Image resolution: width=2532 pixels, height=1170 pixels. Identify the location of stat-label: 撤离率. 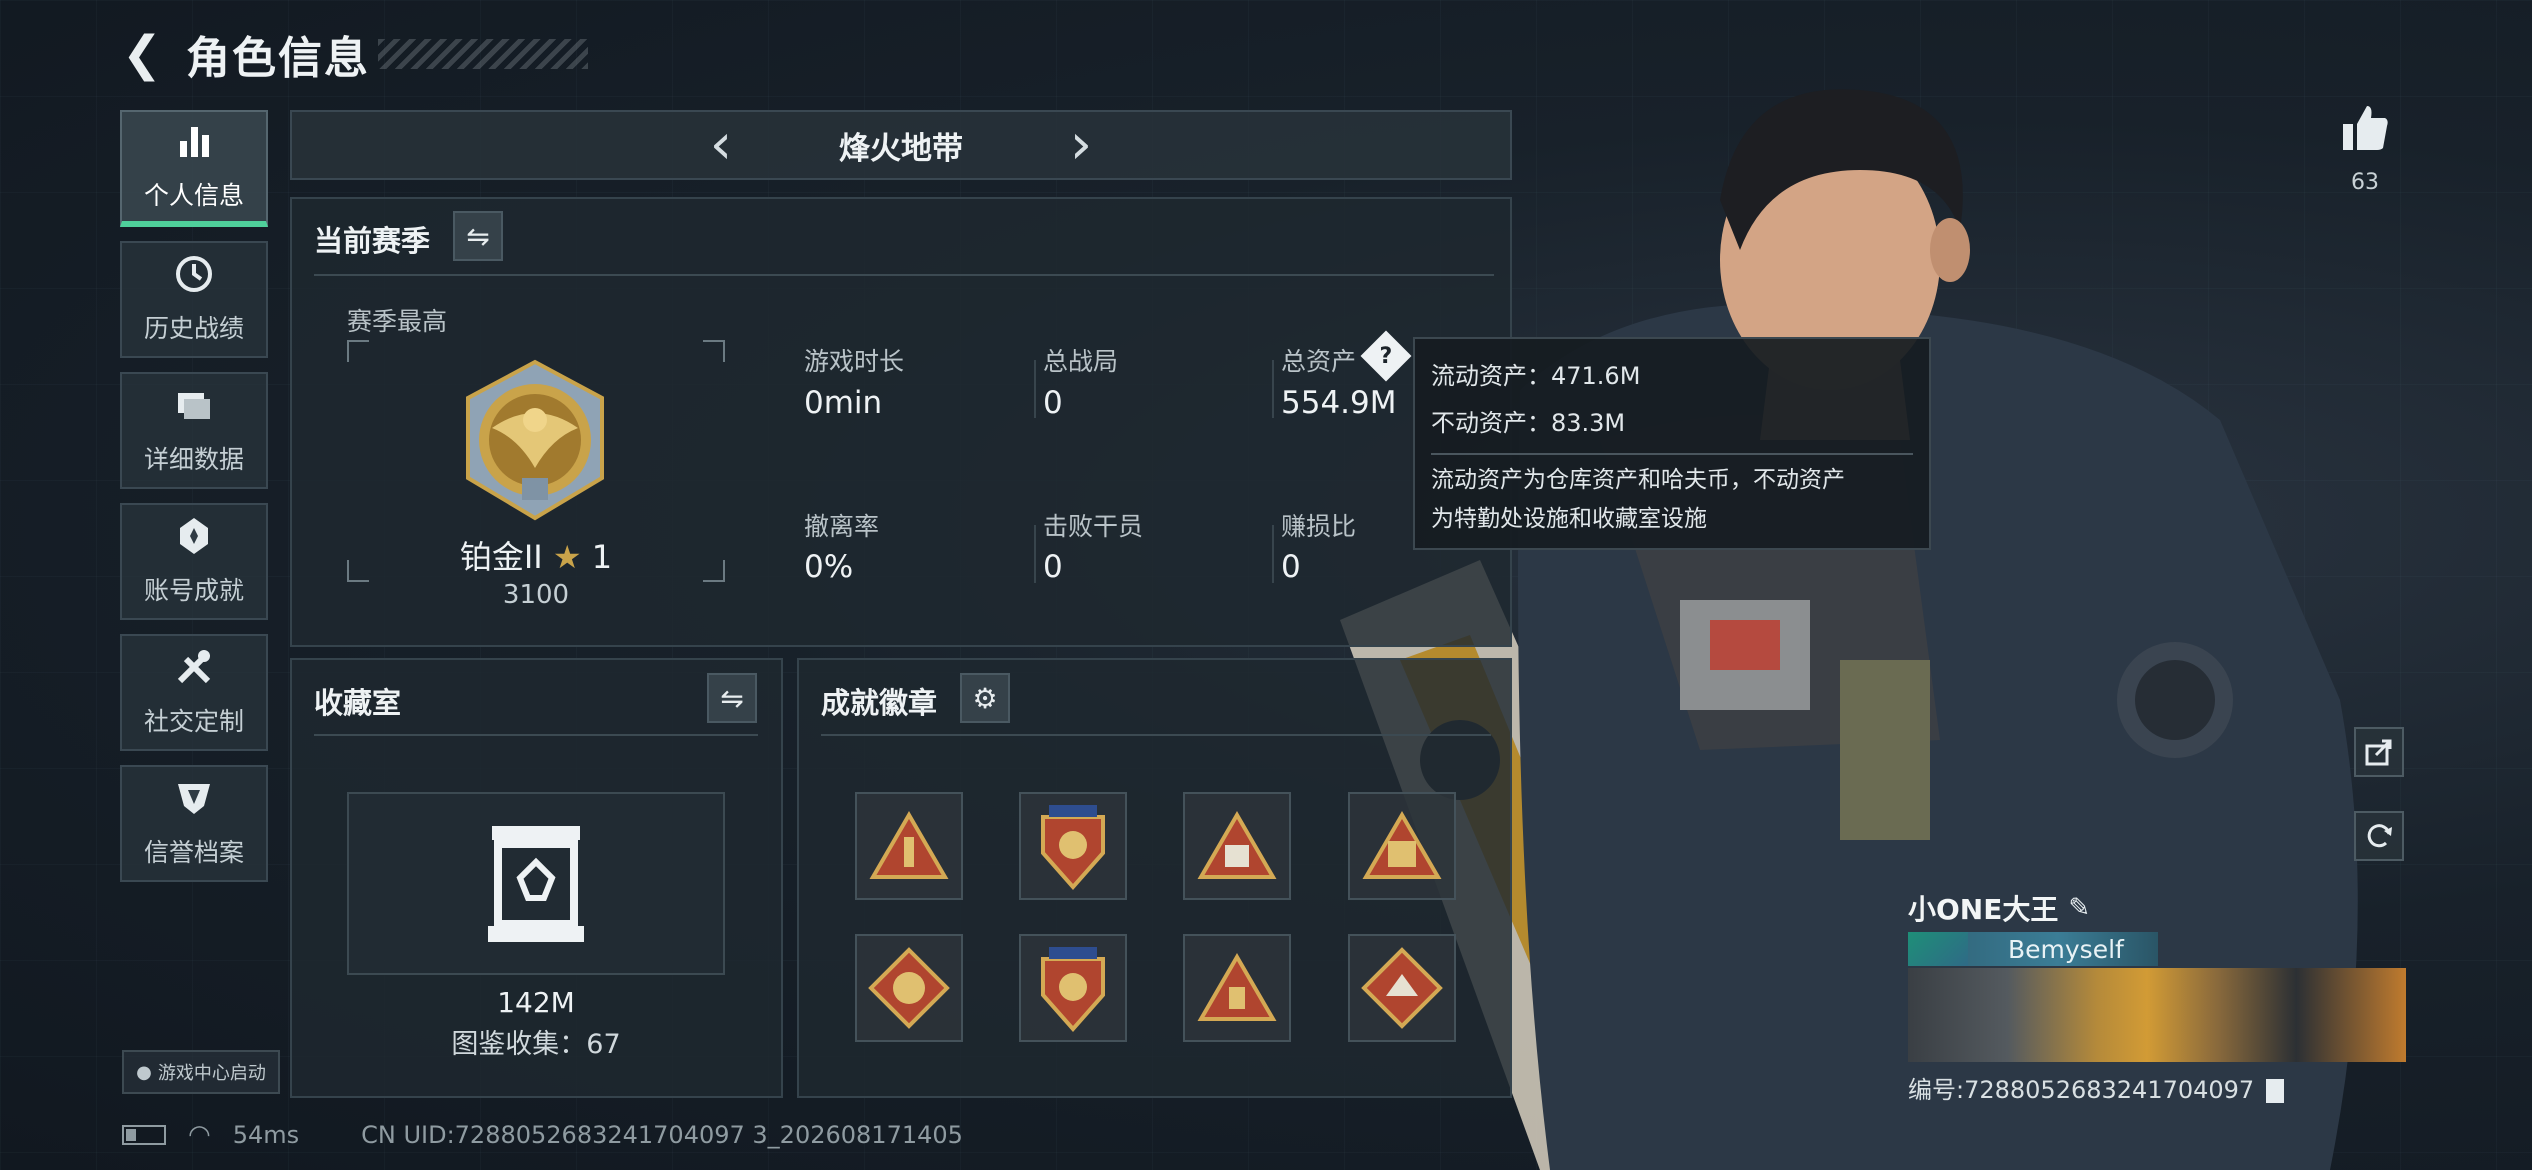
(842, 526).